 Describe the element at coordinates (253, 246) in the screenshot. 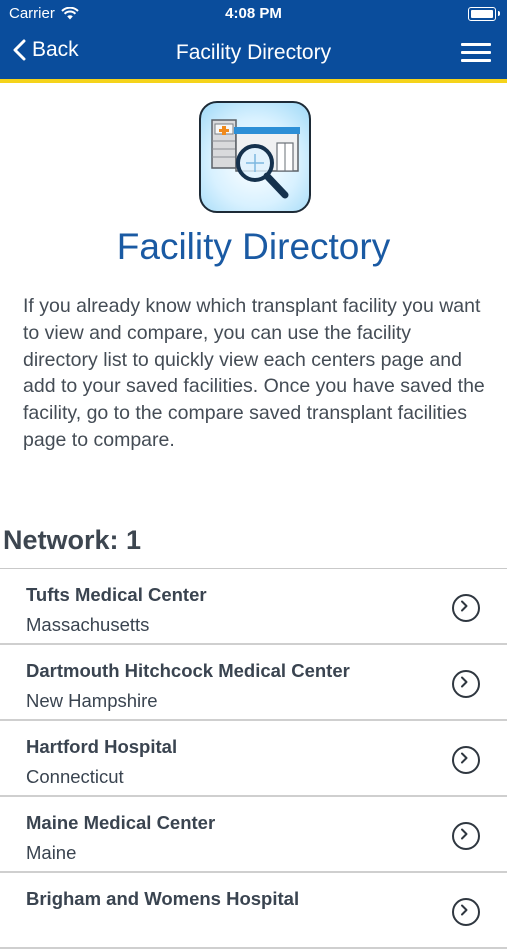

I see `page-title: Facility Directory` at that location.